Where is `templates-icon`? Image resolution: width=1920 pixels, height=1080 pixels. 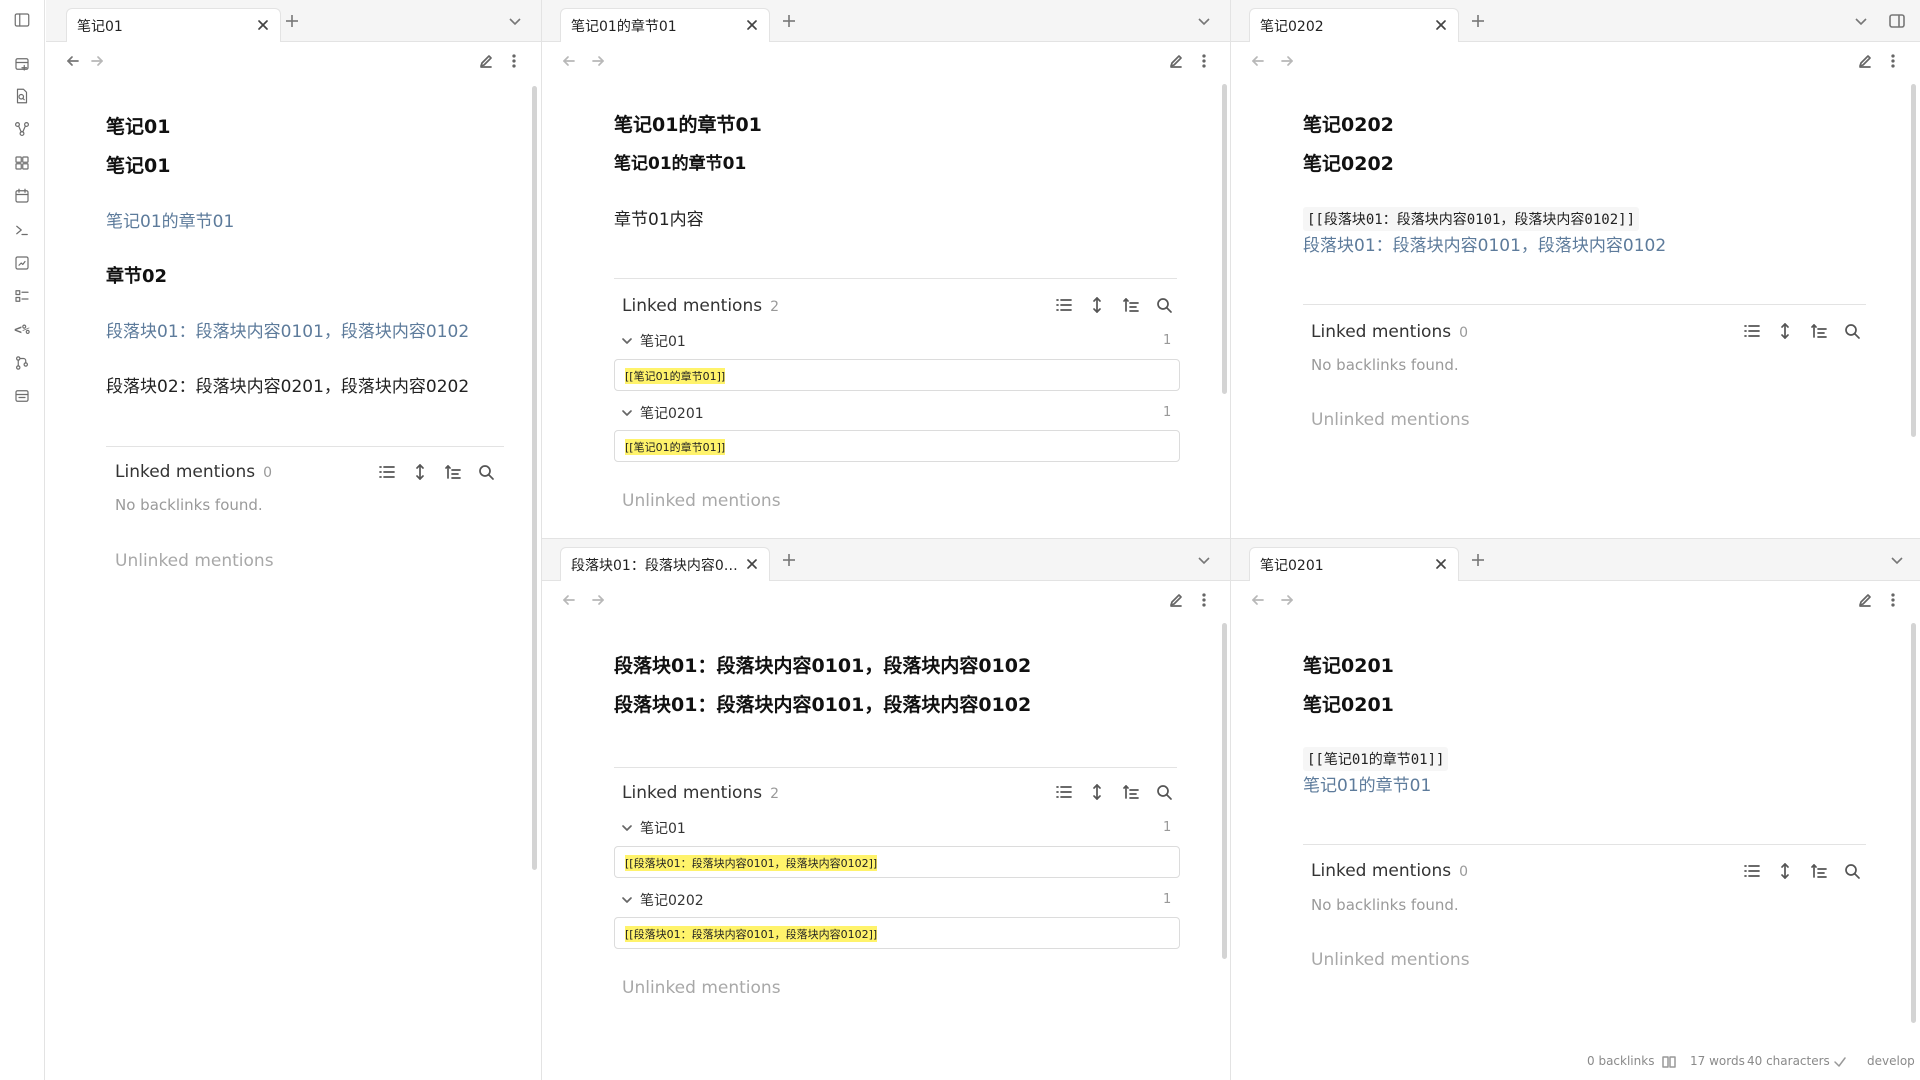
templates-icon is located at coordinates (22, 263).